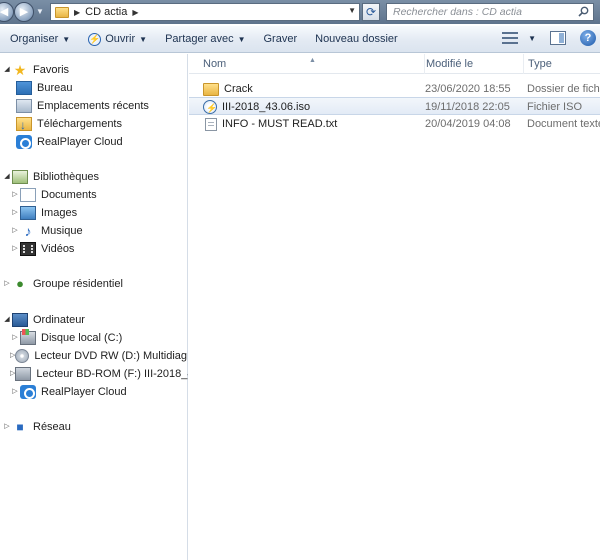 The width and height of the screenshot is (600, 560). What do you see at coordinates (117, 39) in the screenshot?
I see `open-button: ⚡ Ouvrir ▼` at bounding box center [117, 39].